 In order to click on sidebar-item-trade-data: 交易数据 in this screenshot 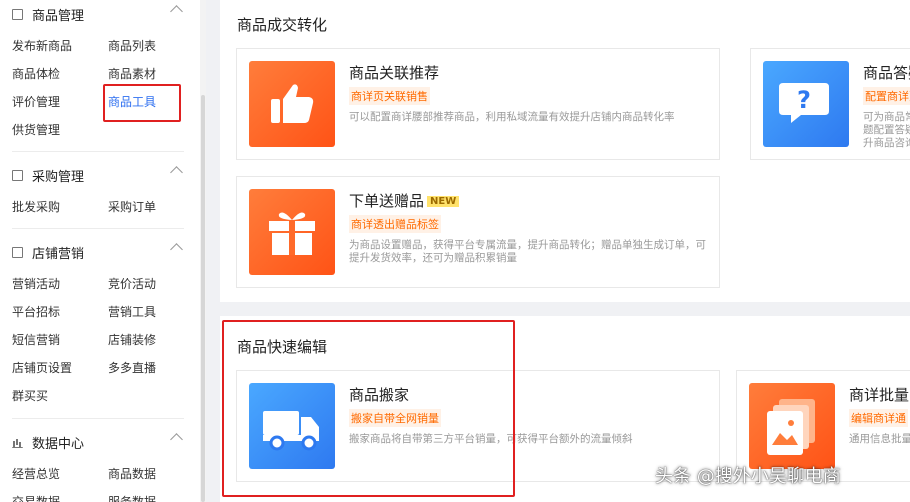, I will do `click(36, 497)`.